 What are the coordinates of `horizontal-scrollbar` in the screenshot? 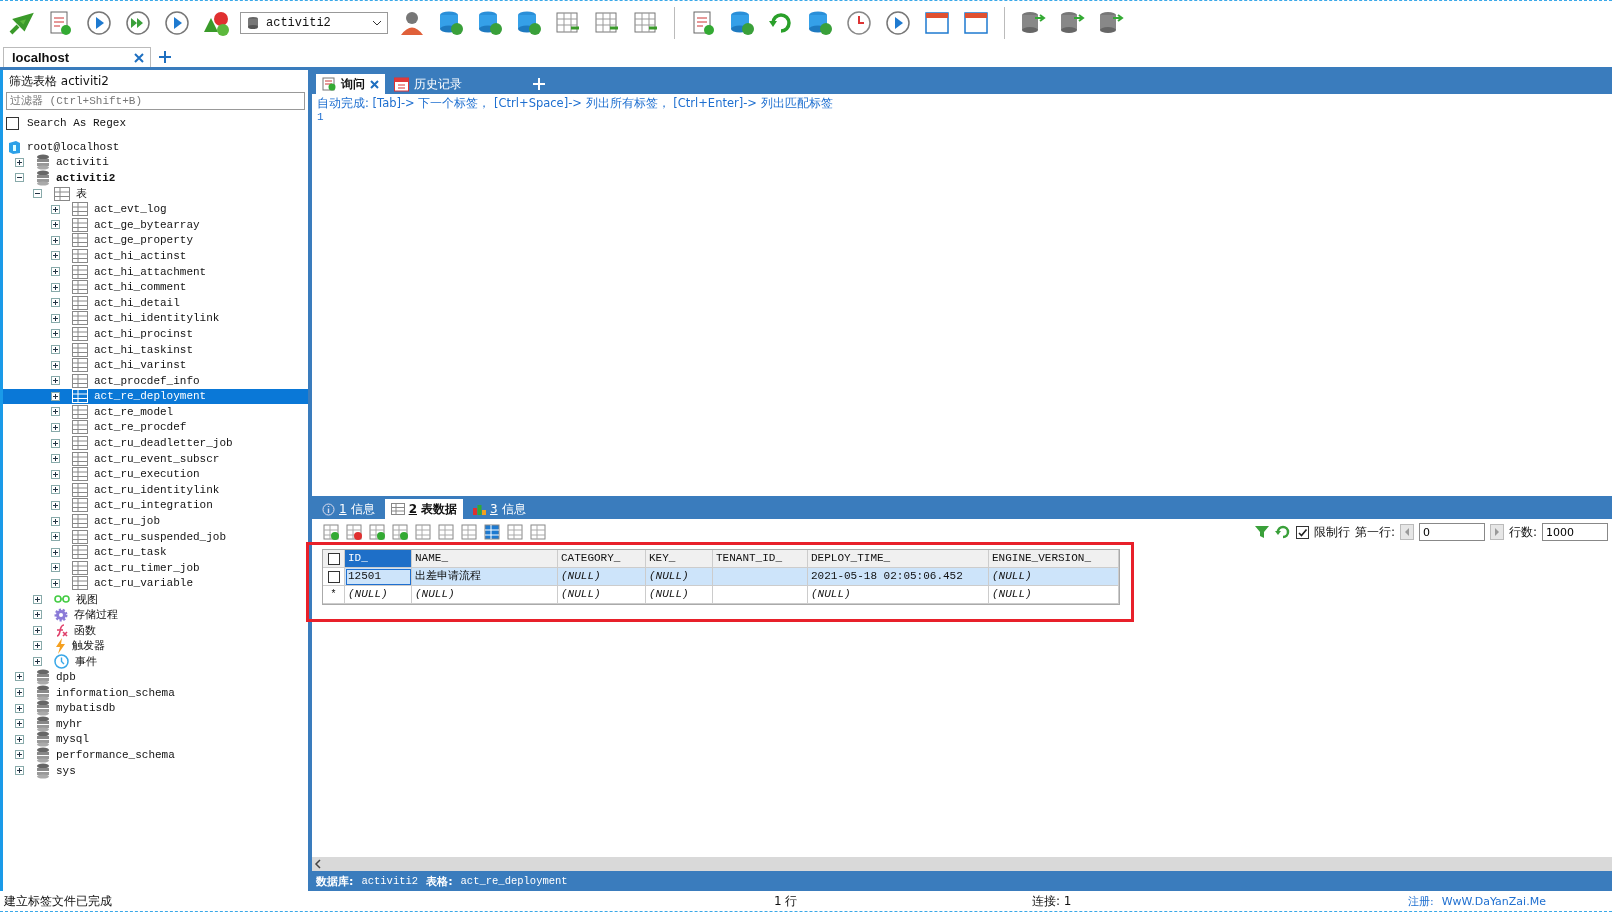 It's located at (962, 864).